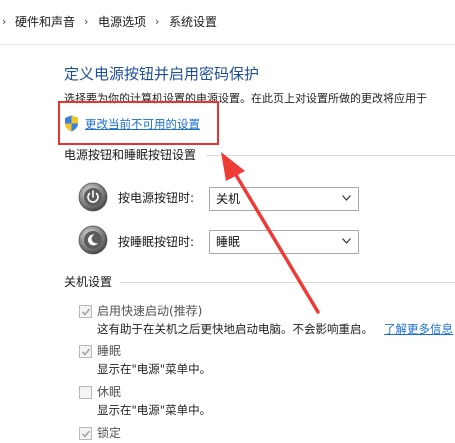 This screenshot has height=443, width=455. I want to click on annotation-arrow, so click(270, 233).